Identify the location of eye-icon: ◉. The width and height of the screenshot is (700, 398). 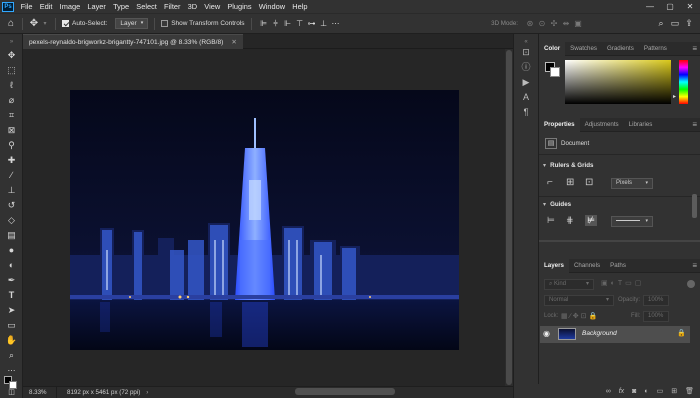
(546, 333).